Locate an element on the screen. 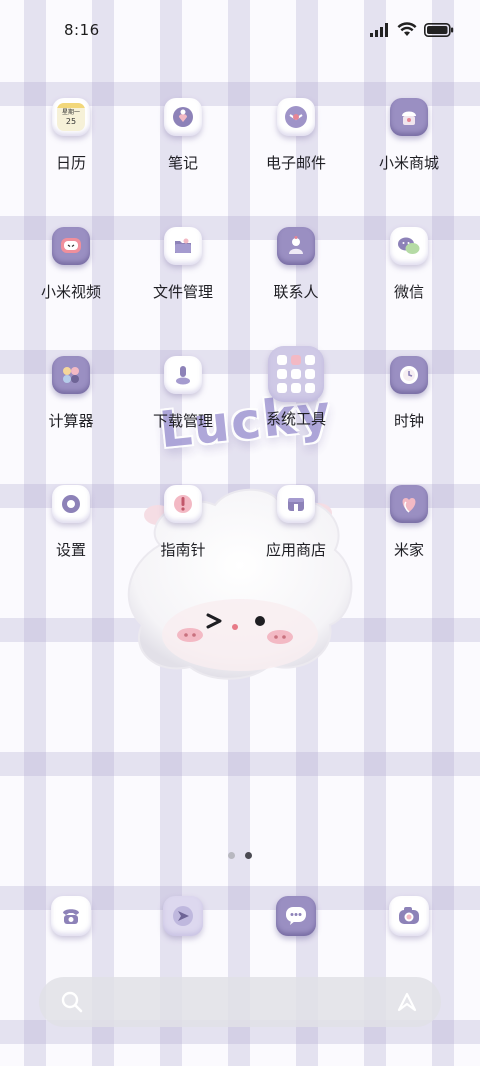  app-wechat: 微信 is located at coordinates (409, 264).